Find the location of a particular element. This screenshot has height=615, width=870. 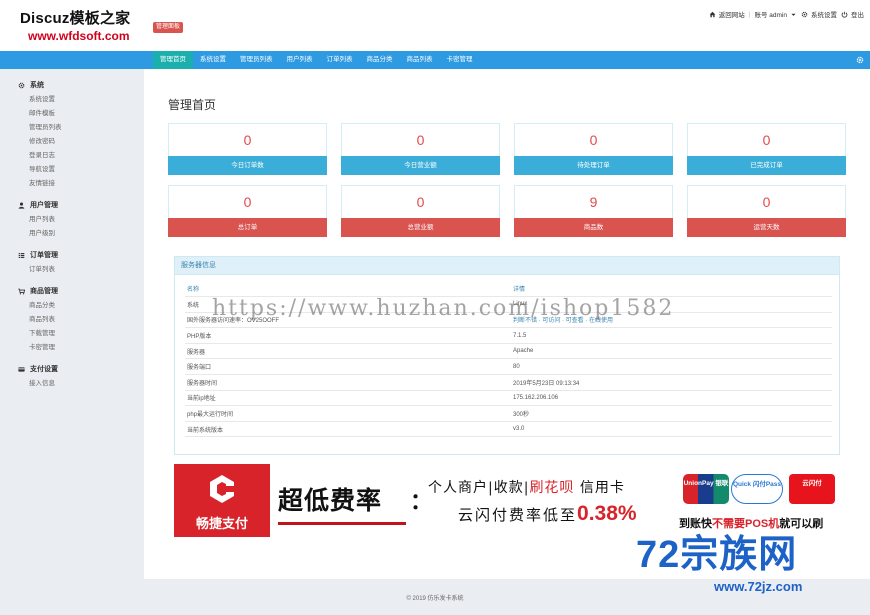

stat-label: 商品数 is located at coordinates (593, 227).